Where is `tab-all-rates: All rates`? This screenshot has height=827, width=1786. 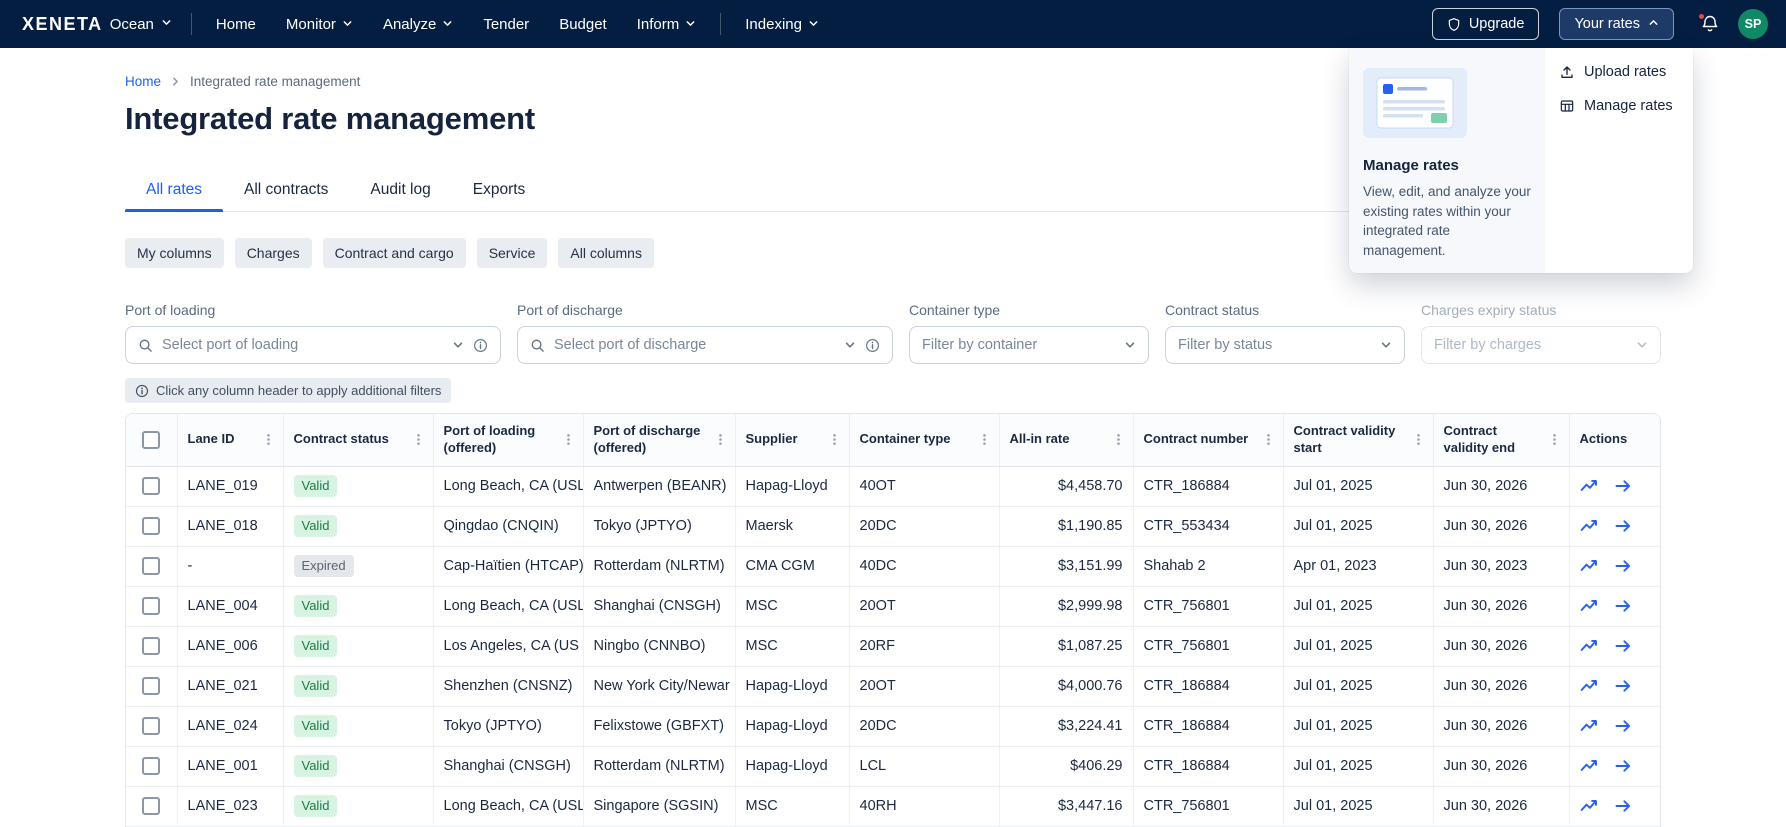
tab-all-rates: All rates is located at coordinates (174, 190).